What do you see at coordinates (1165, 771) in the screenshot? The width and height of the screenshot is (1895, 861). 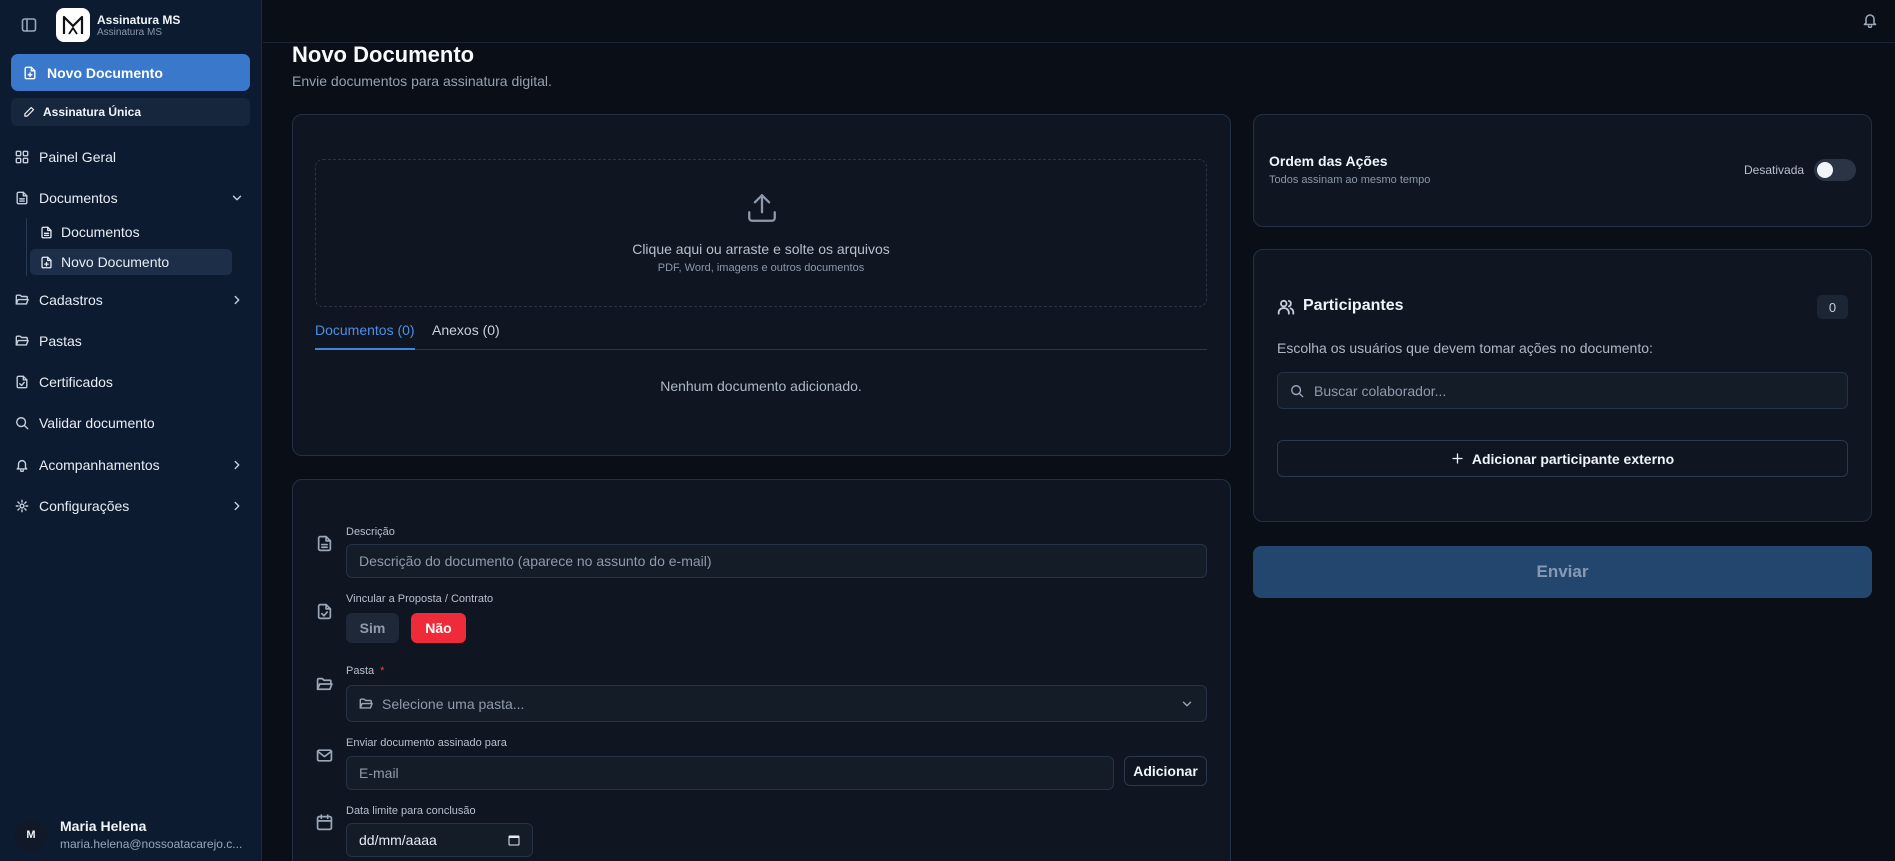 I see `add-email-button: Adicionar` at bounding box center [1165, 771].